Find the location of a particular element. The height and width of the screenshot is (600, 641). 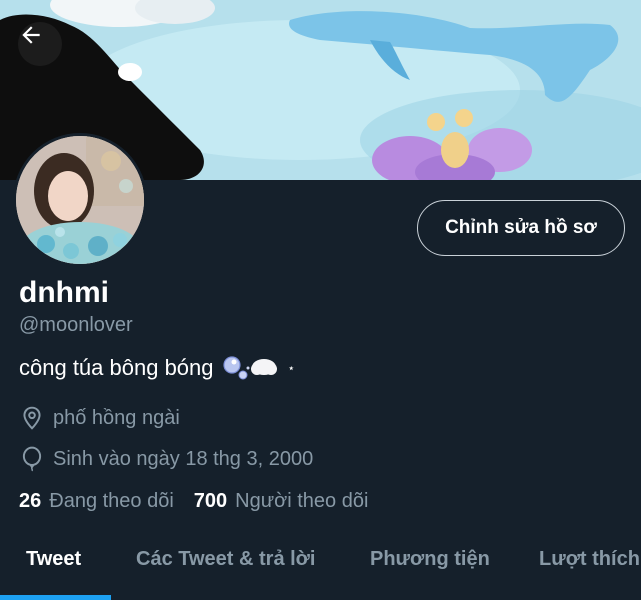

tab-tweets: Tweet is located at coordinates (53, 559).